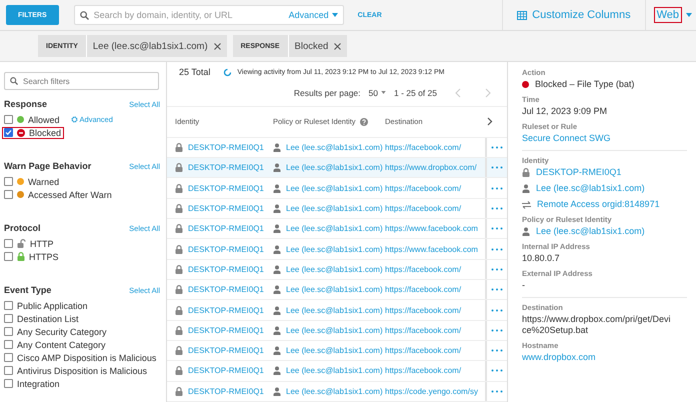 The width and height of the screenshot is (696, 402). Describe the element at coordinates (611, 172) in the screenshot. I see `field-link: DESKTOP-RMEI0Q1` at that location.